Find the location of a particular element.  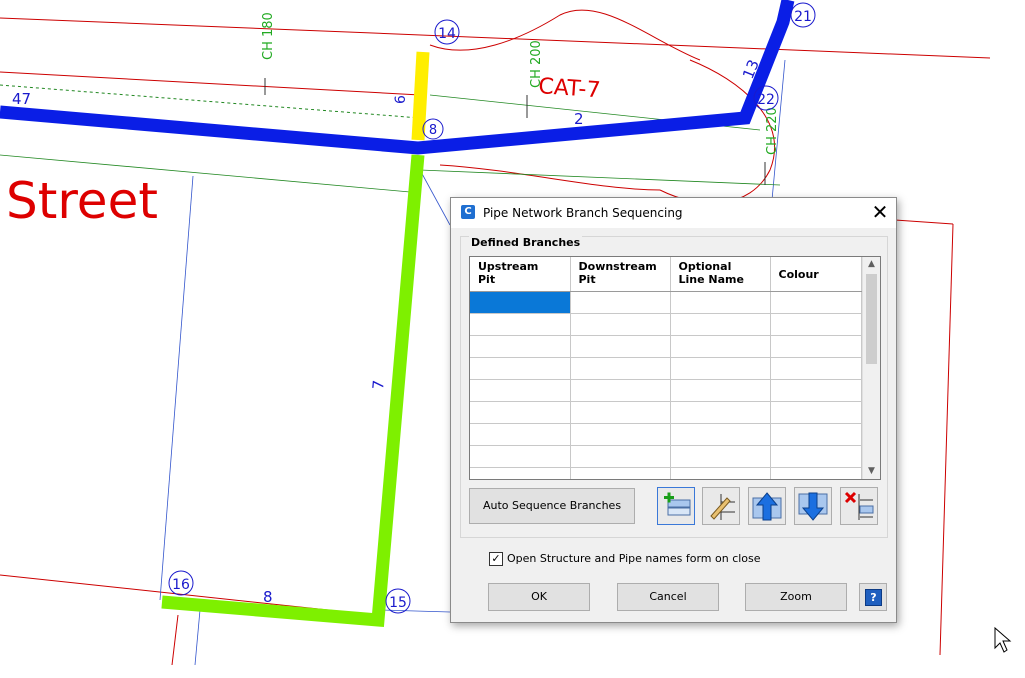

dialog-title: Pipe Network Branch Sequencing is located at coordinates (583, 213).